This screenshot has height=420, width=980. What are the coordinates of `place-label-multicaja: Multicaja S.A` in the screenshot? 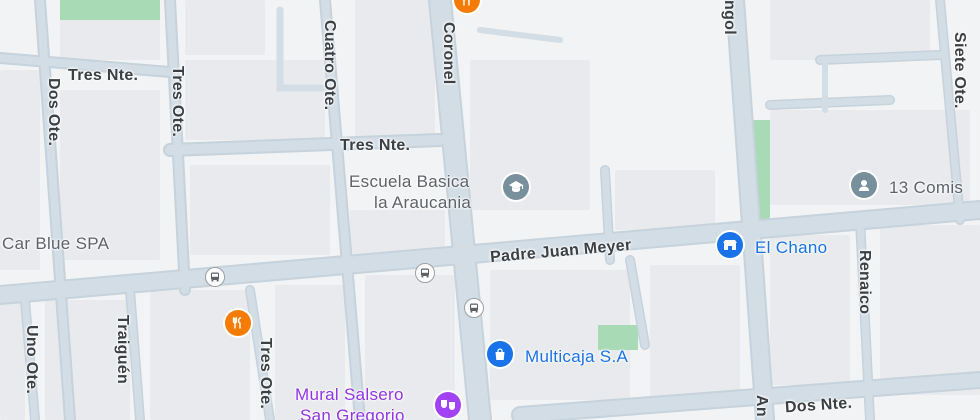 It's located at (576, 357).